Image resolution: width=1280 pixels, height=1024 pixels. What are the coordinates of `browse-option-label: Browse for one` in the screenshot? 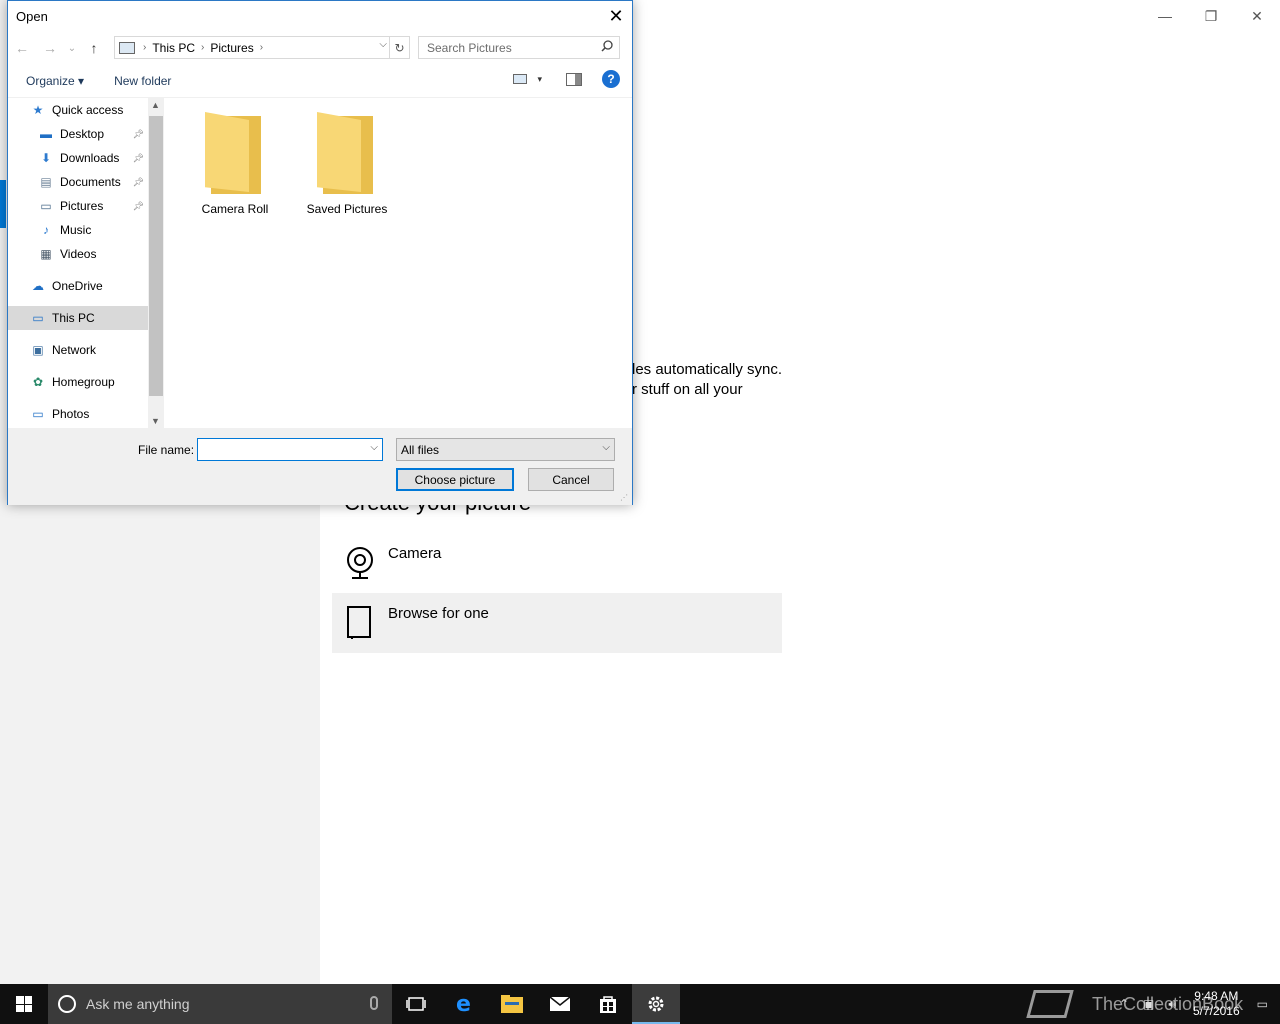 It's located at (438, 613).